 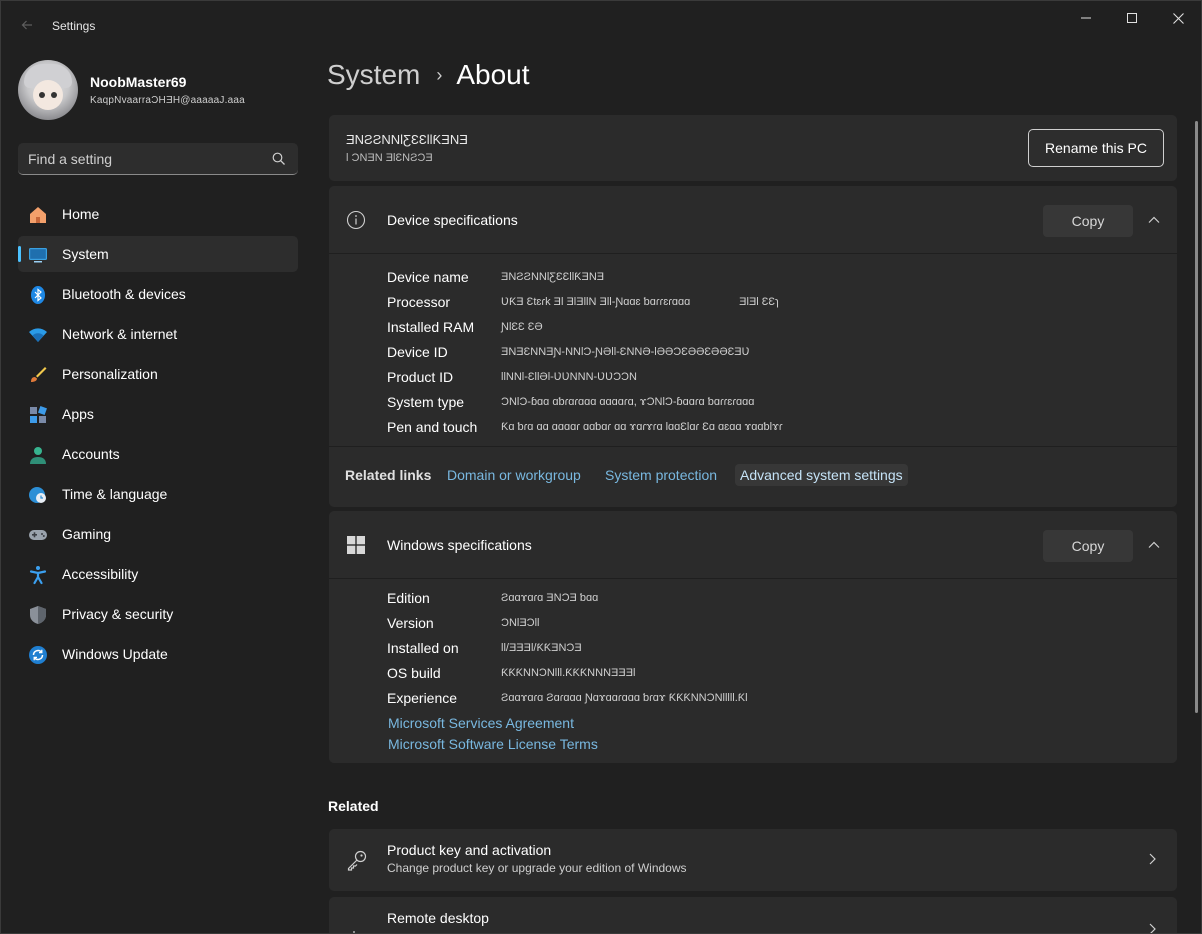 What do you see at coordinates (821, 475) in the screenshot?
I see `advanced-system-settings-link: Advanced system settings` at bounding box center [821, 475].